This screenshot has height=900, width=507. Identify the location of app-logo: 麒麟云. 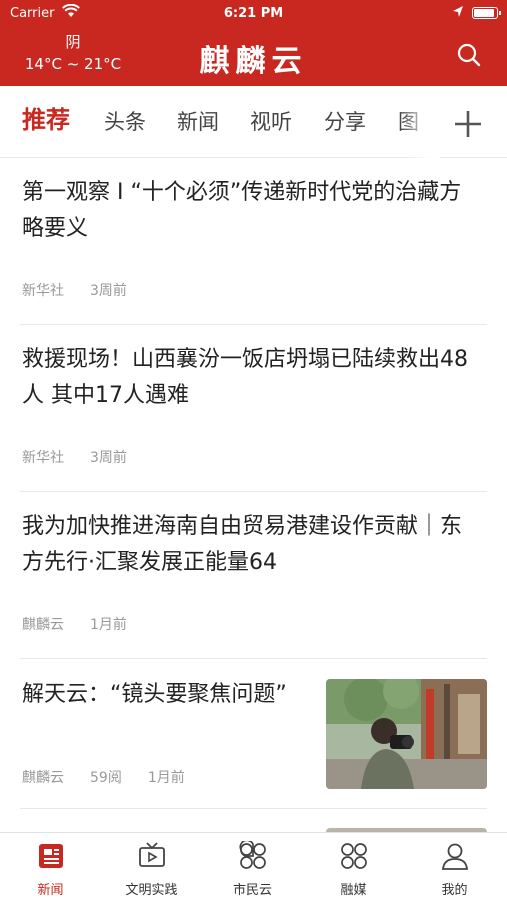
(253, 61).